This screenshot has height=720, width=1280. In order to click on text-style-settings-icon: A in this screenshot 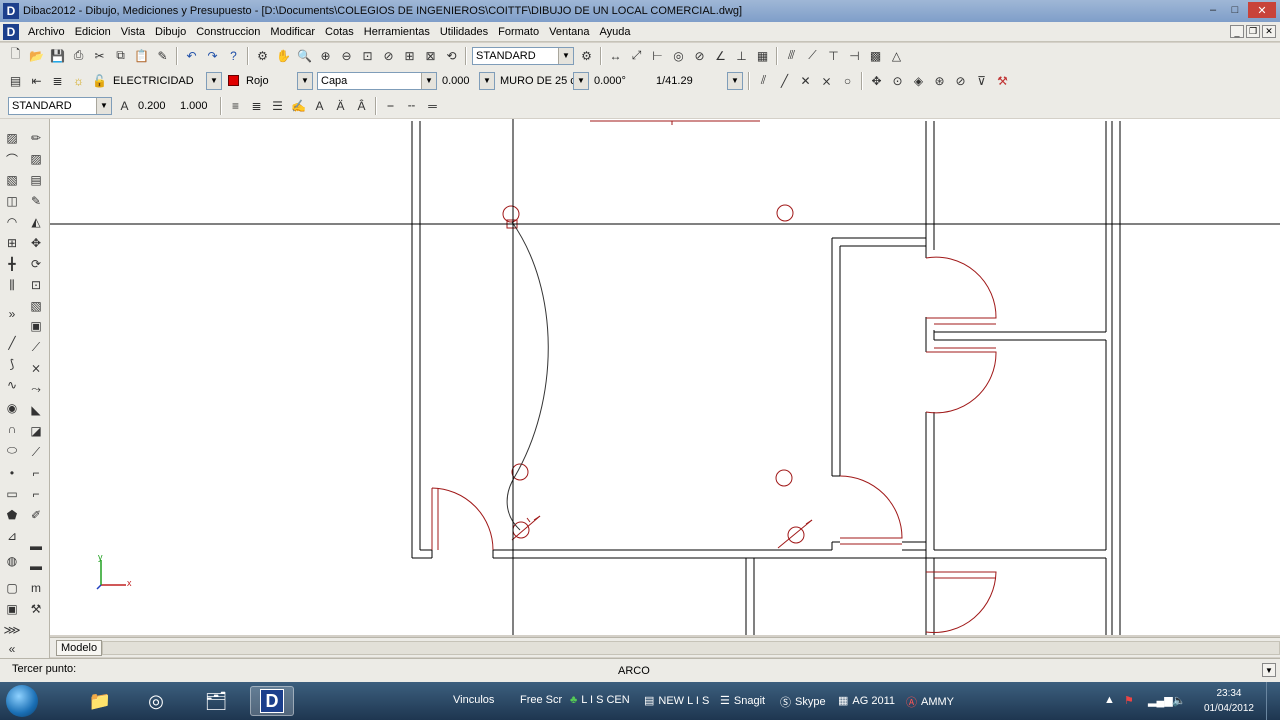, I will do `click(124, 105)`.